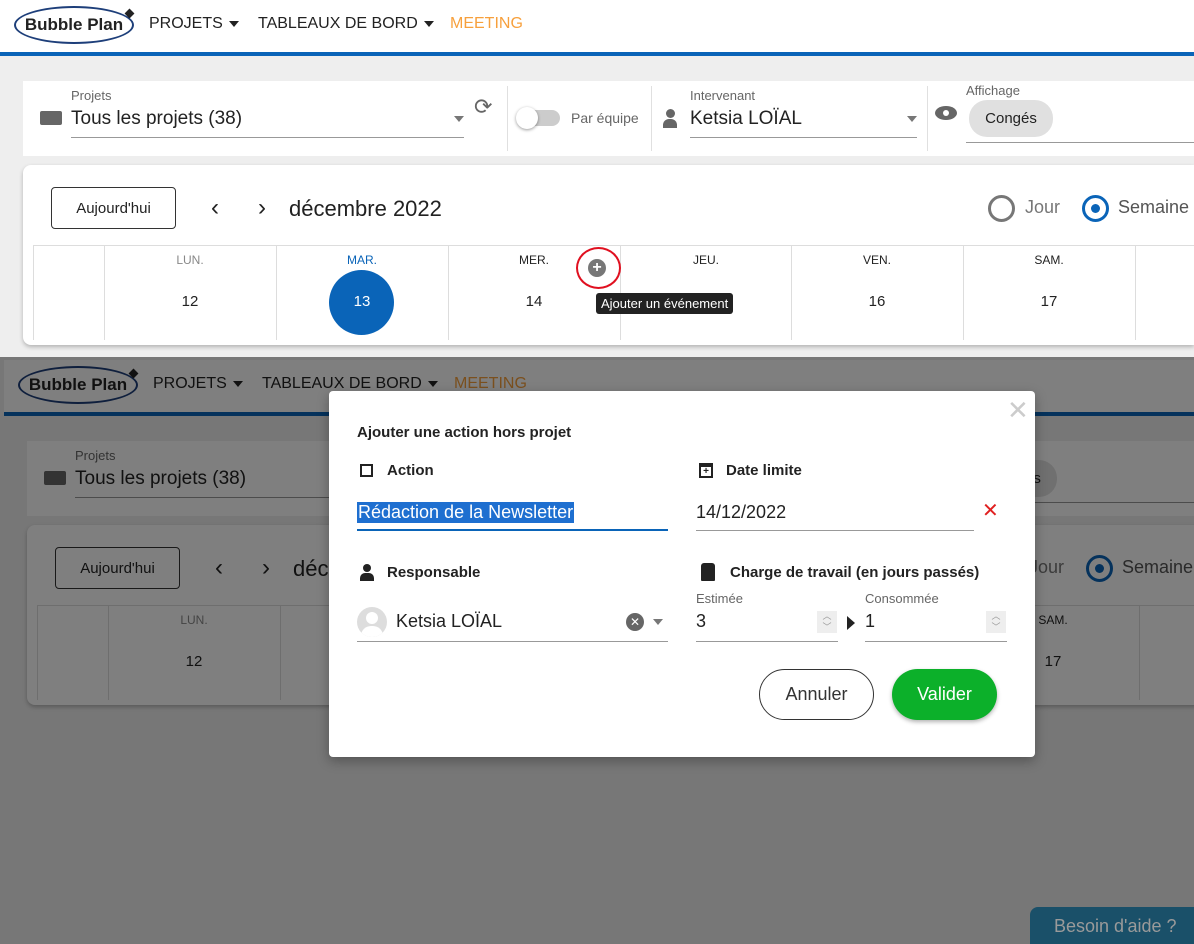  I want to click on day-number: 12, so click(190, 301).